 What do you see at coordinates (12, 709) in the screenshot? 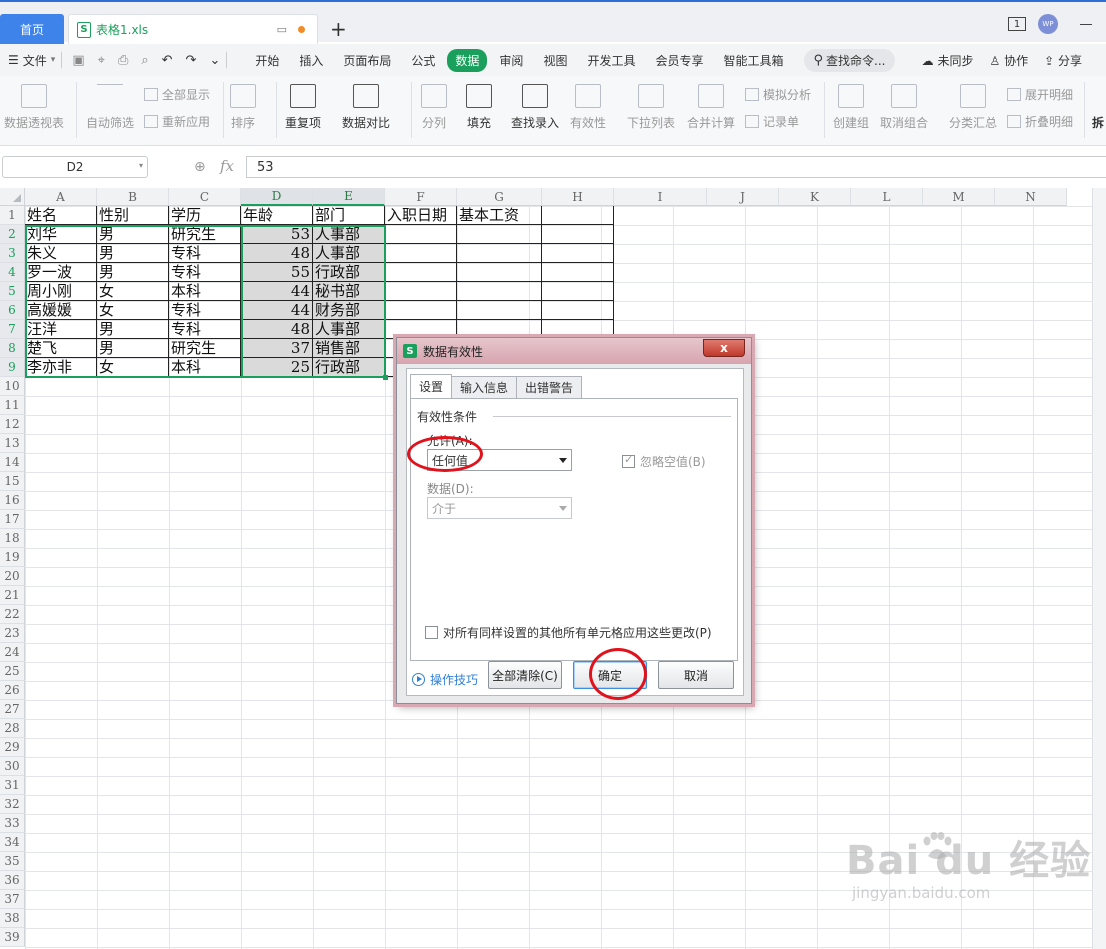
I see `row-header: 27` at bounding box center [12, 709].